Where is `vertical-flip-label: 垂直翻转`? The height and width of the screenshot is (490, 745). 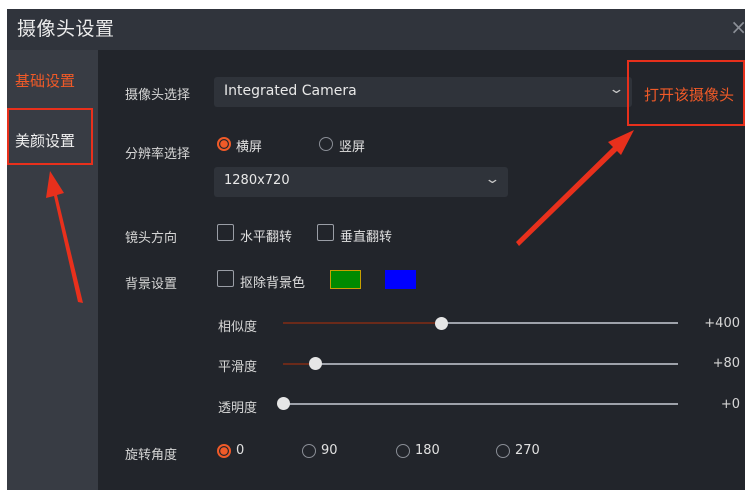
vertical-flip-label: 垂直翻转 is located at coordinates (366, 237).